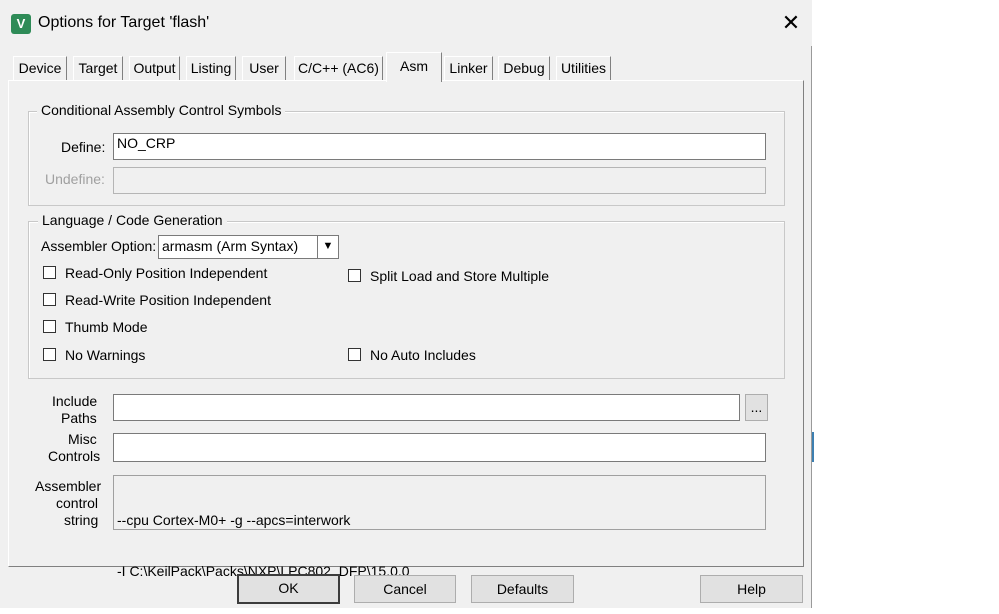 Image resolution: width=999 pixels, height=614 pixels. What do you see at coordinates (74, 456) in the screenshot?
I see `misc-controls-label-line2: Controls` at bounding box center [74, 456].